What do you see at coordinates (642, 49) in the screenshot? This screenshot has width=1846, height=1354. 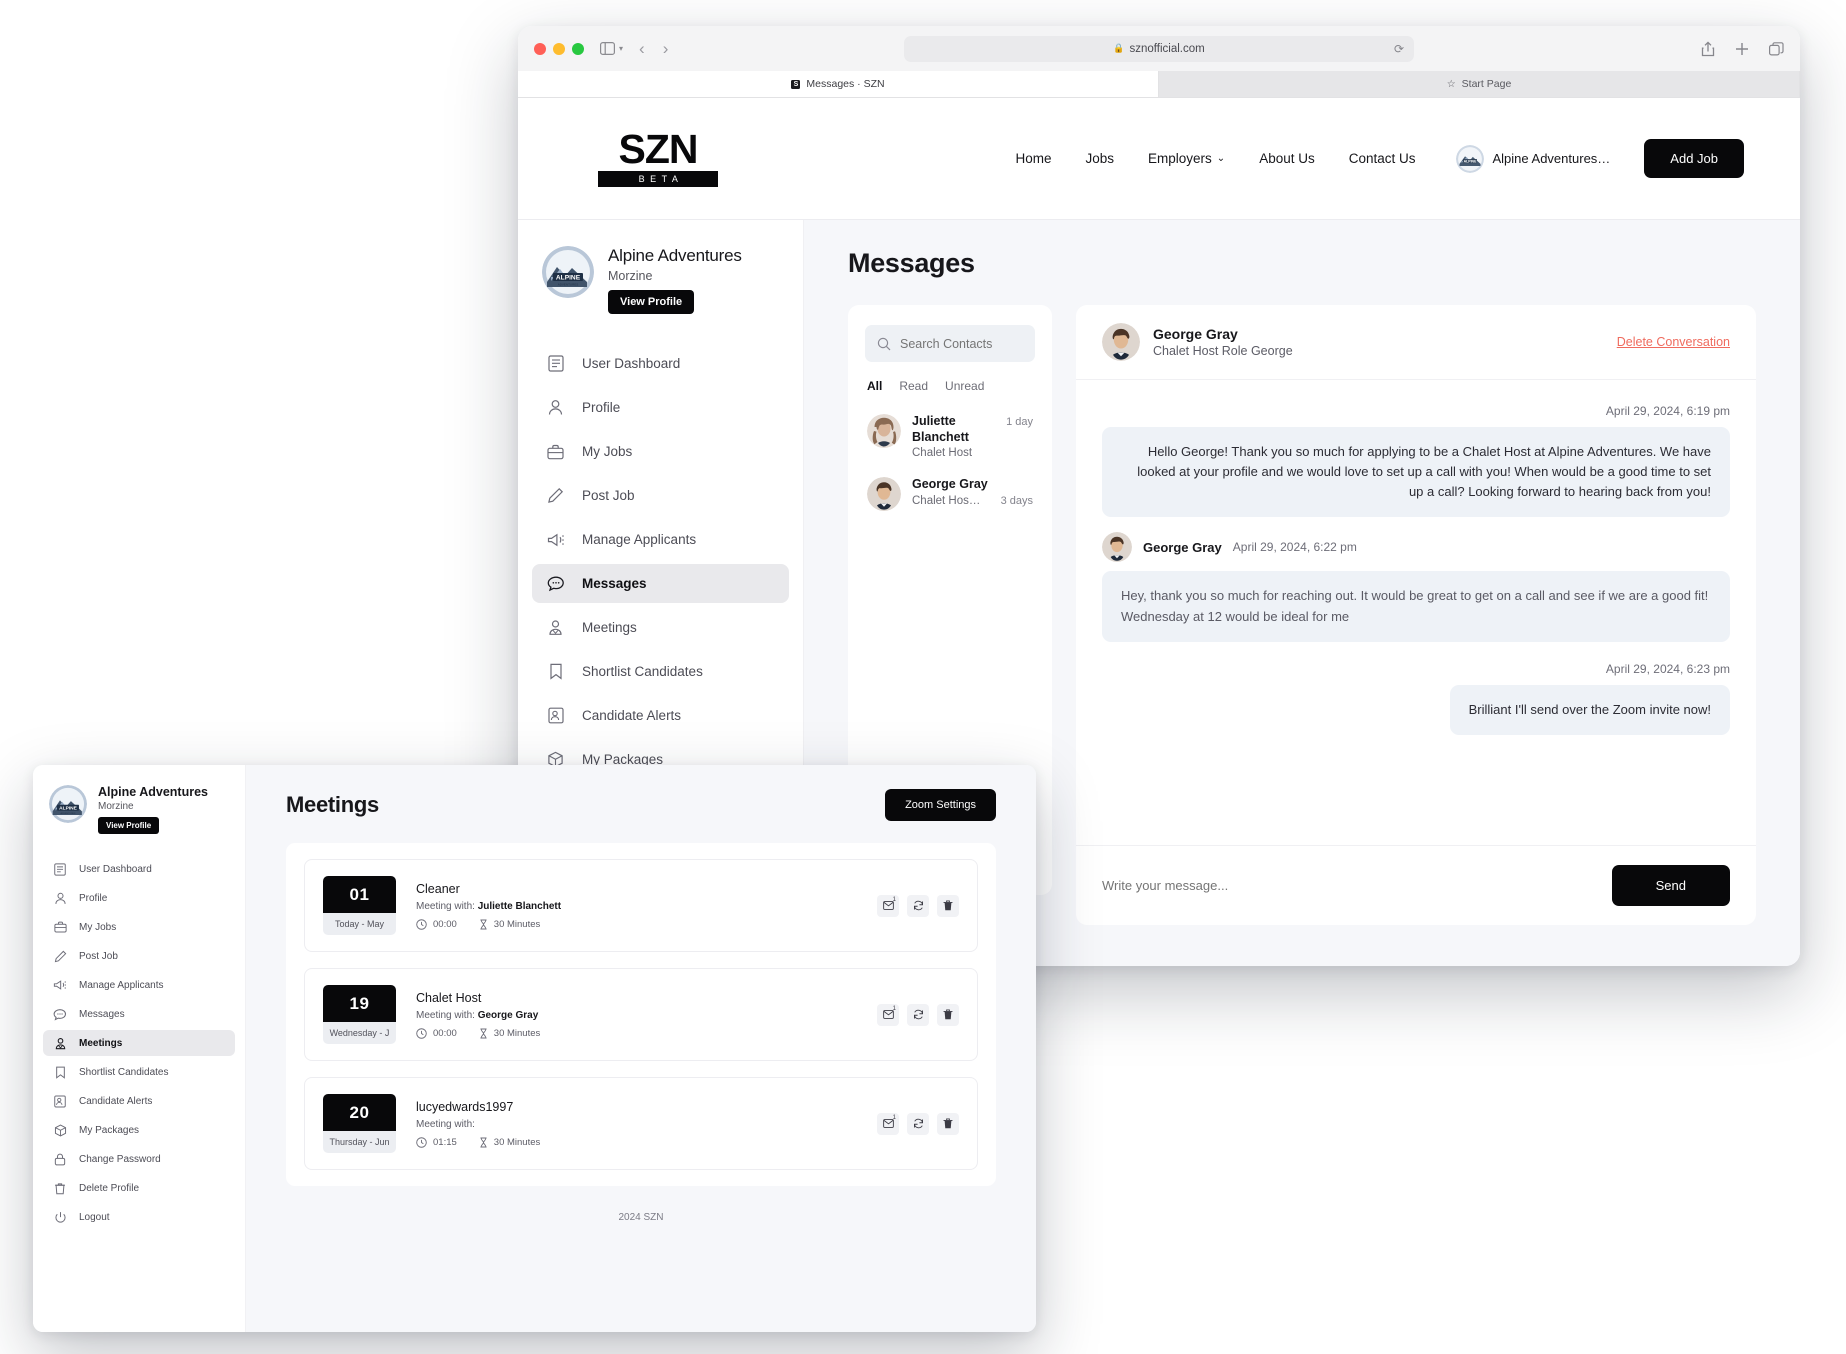 I see `back-button: ‹` at bounding box center [642, 49].